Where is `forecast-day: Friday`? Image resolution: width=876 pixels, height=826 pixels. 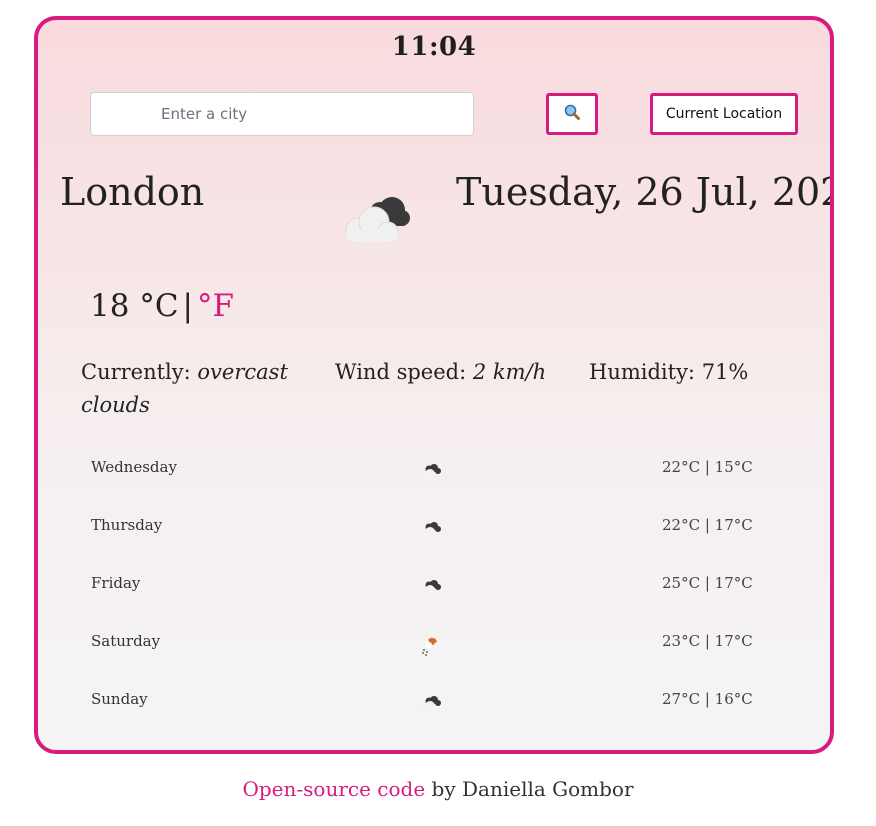
forecast-day: Friday is located at coordinates (116, 583).